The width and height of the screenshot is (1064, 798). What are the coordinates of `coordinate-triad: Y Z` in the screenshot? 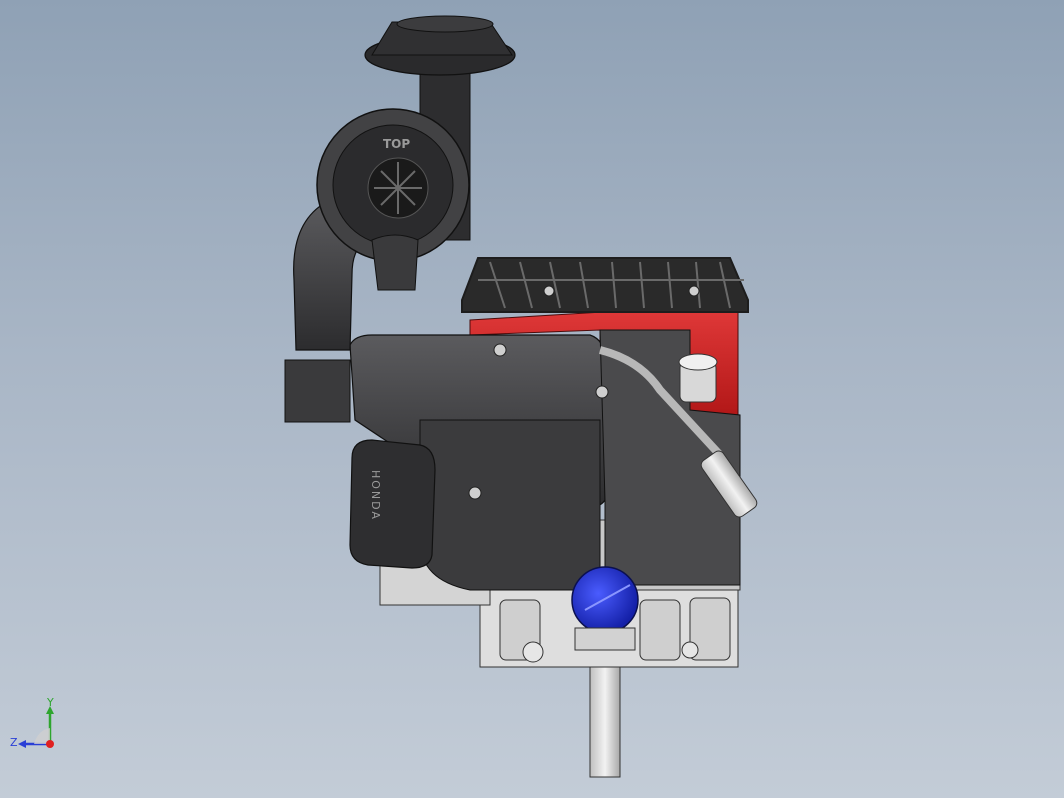 It's located at (40, 727).